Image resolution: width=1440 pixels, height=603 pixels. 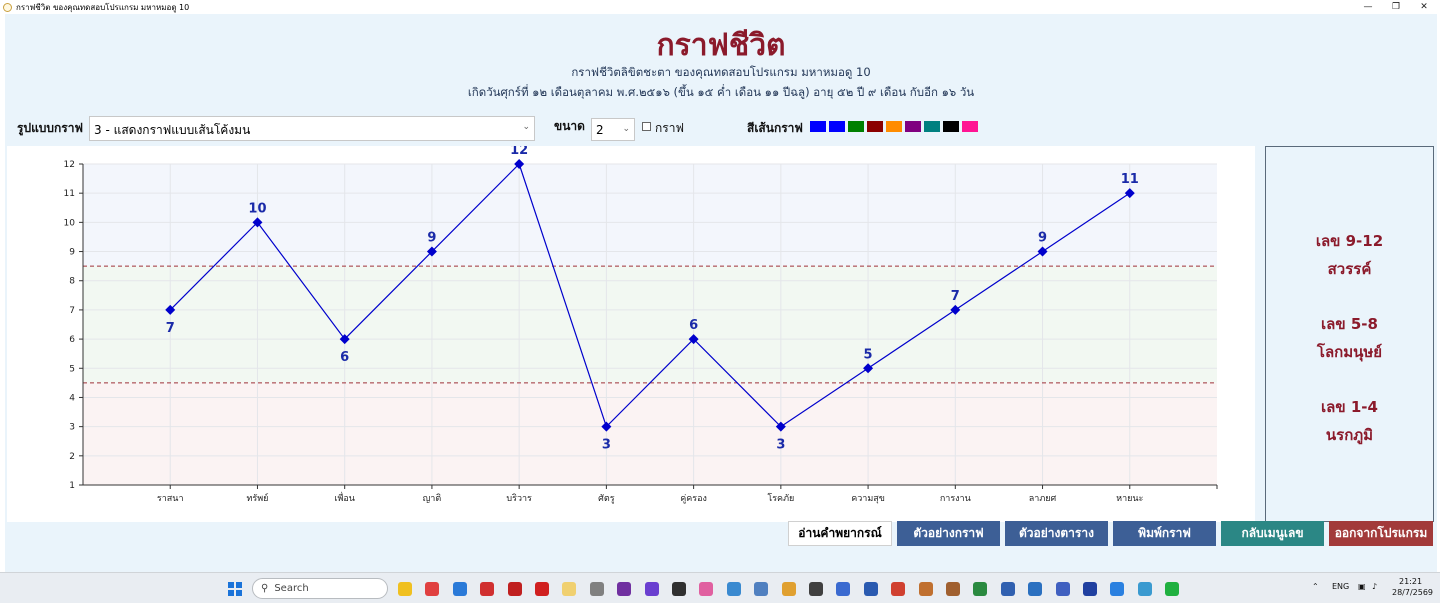 What do you see at coordinates (600, 130) in the screenshot?
I see `size-value: 2` at bounding box center [600, 130].